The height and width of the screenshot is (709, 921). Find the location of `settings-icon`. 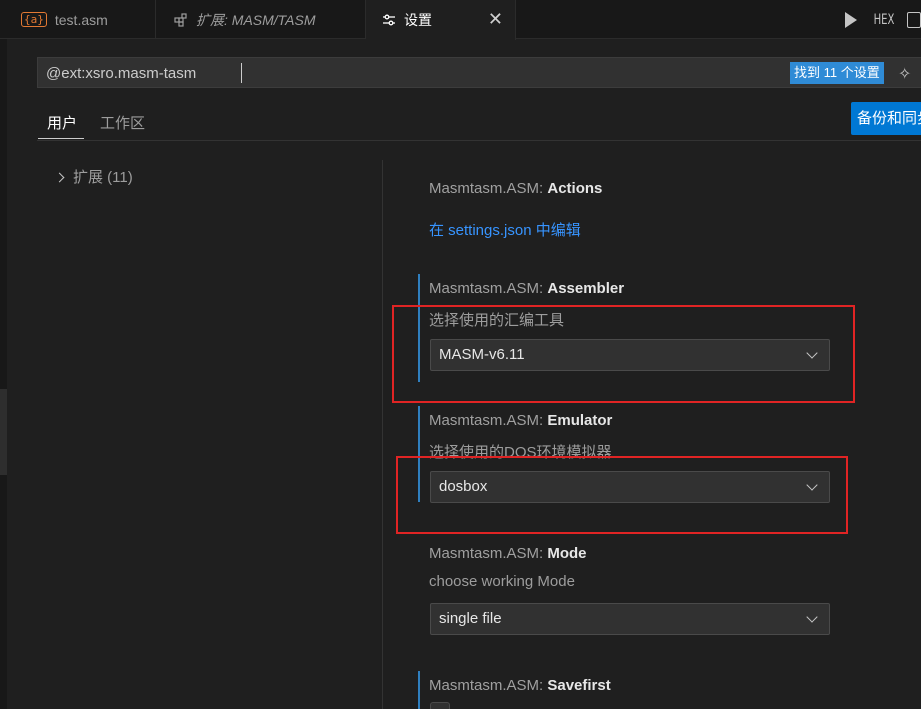

settings-icon is located at coordinates (389, 20).